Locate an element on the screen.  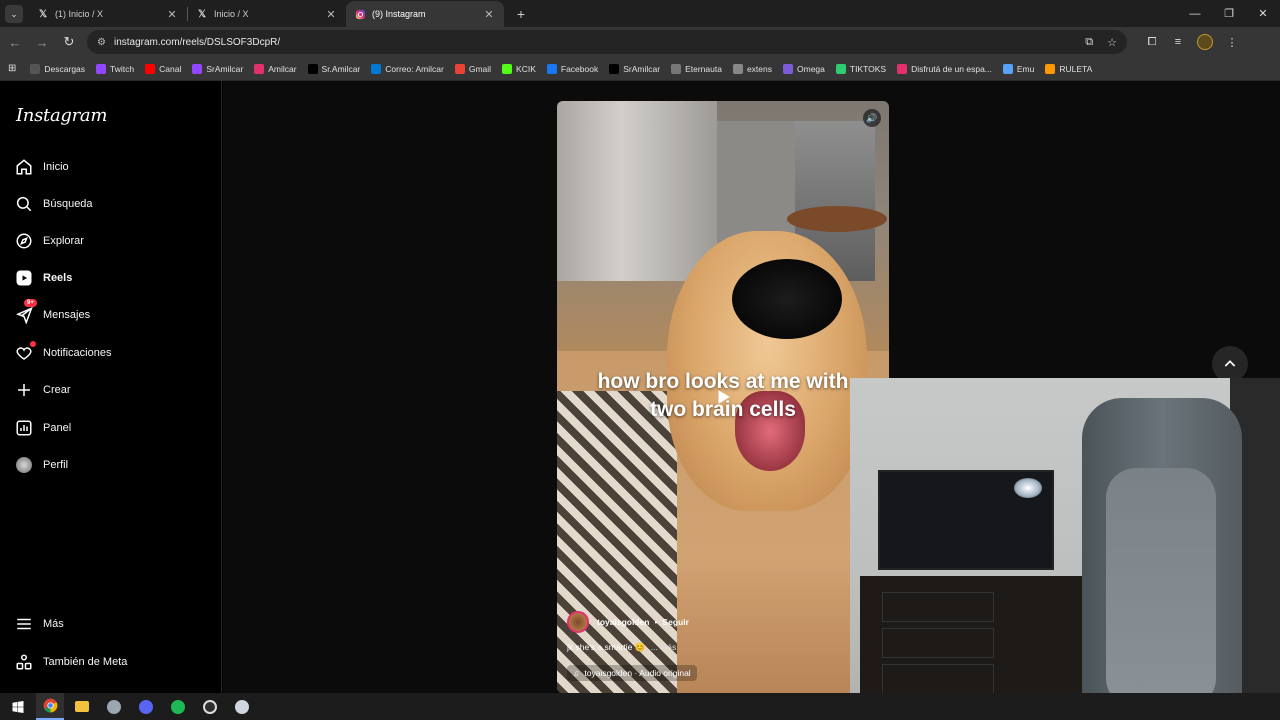
bookmark-item: Omega is located at coordinates (804, 68).